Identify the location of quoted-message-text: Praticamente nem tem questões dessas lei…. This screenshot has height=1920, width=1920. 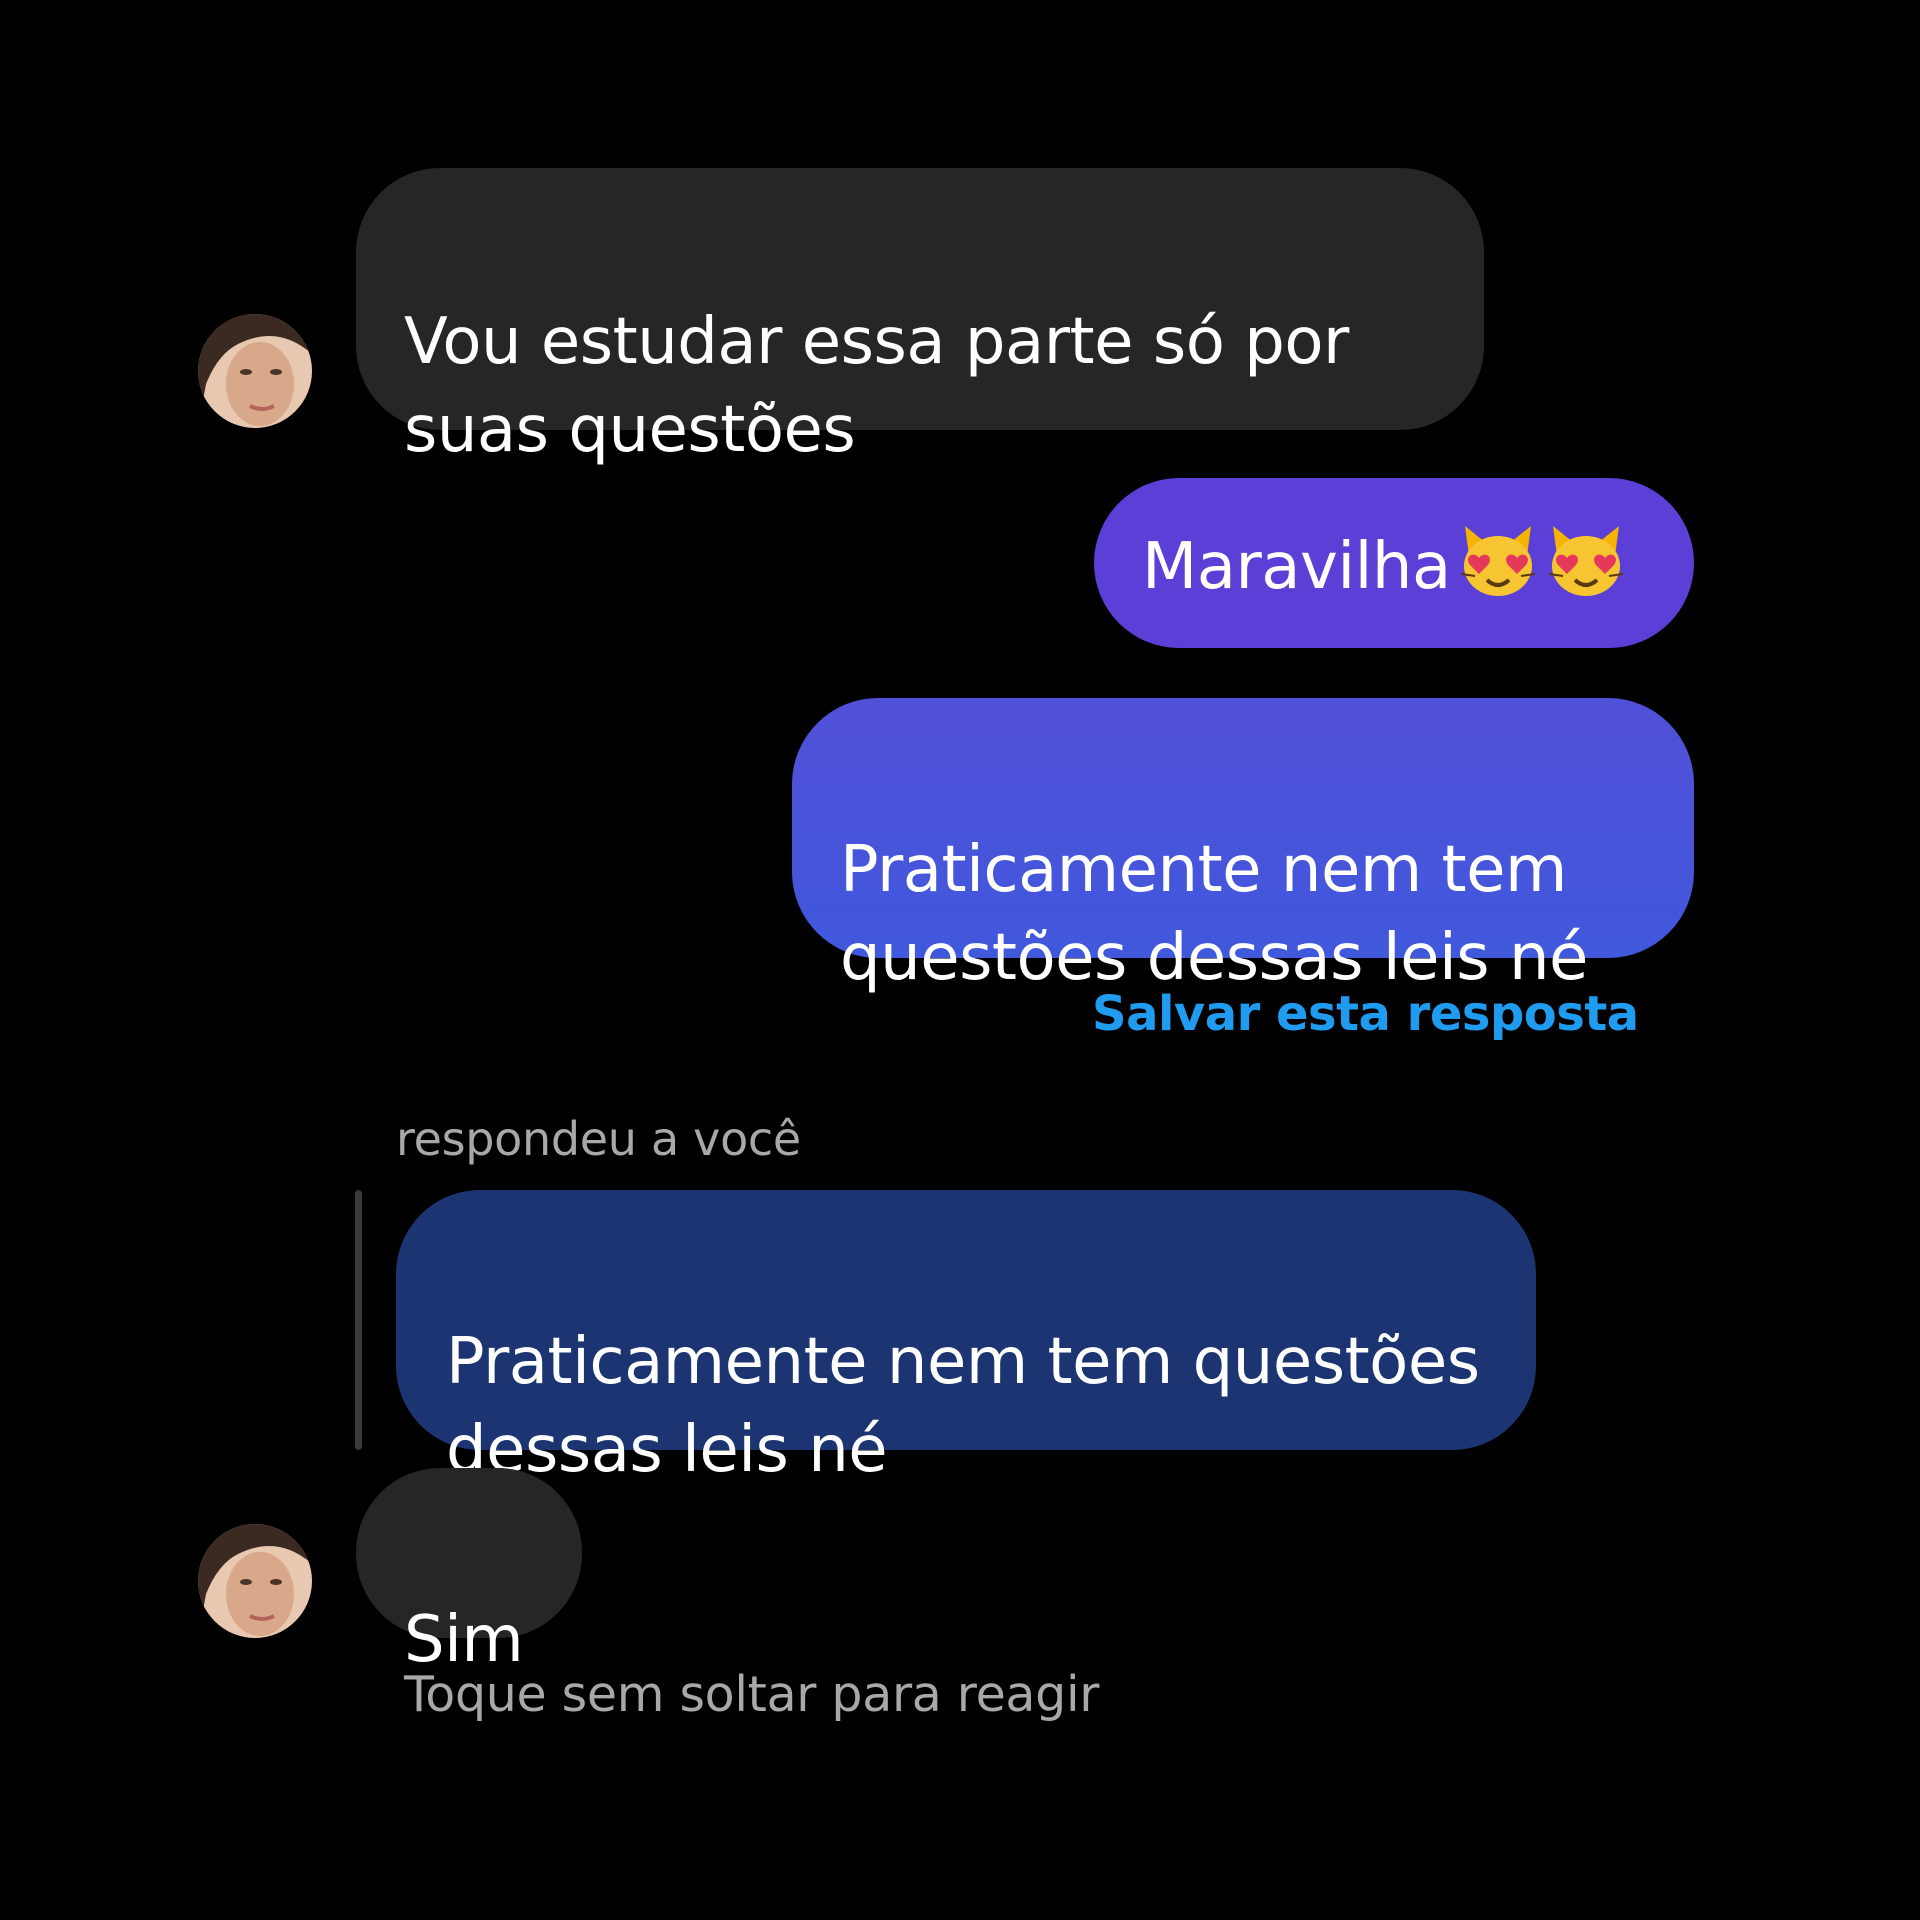
(963, 1406).